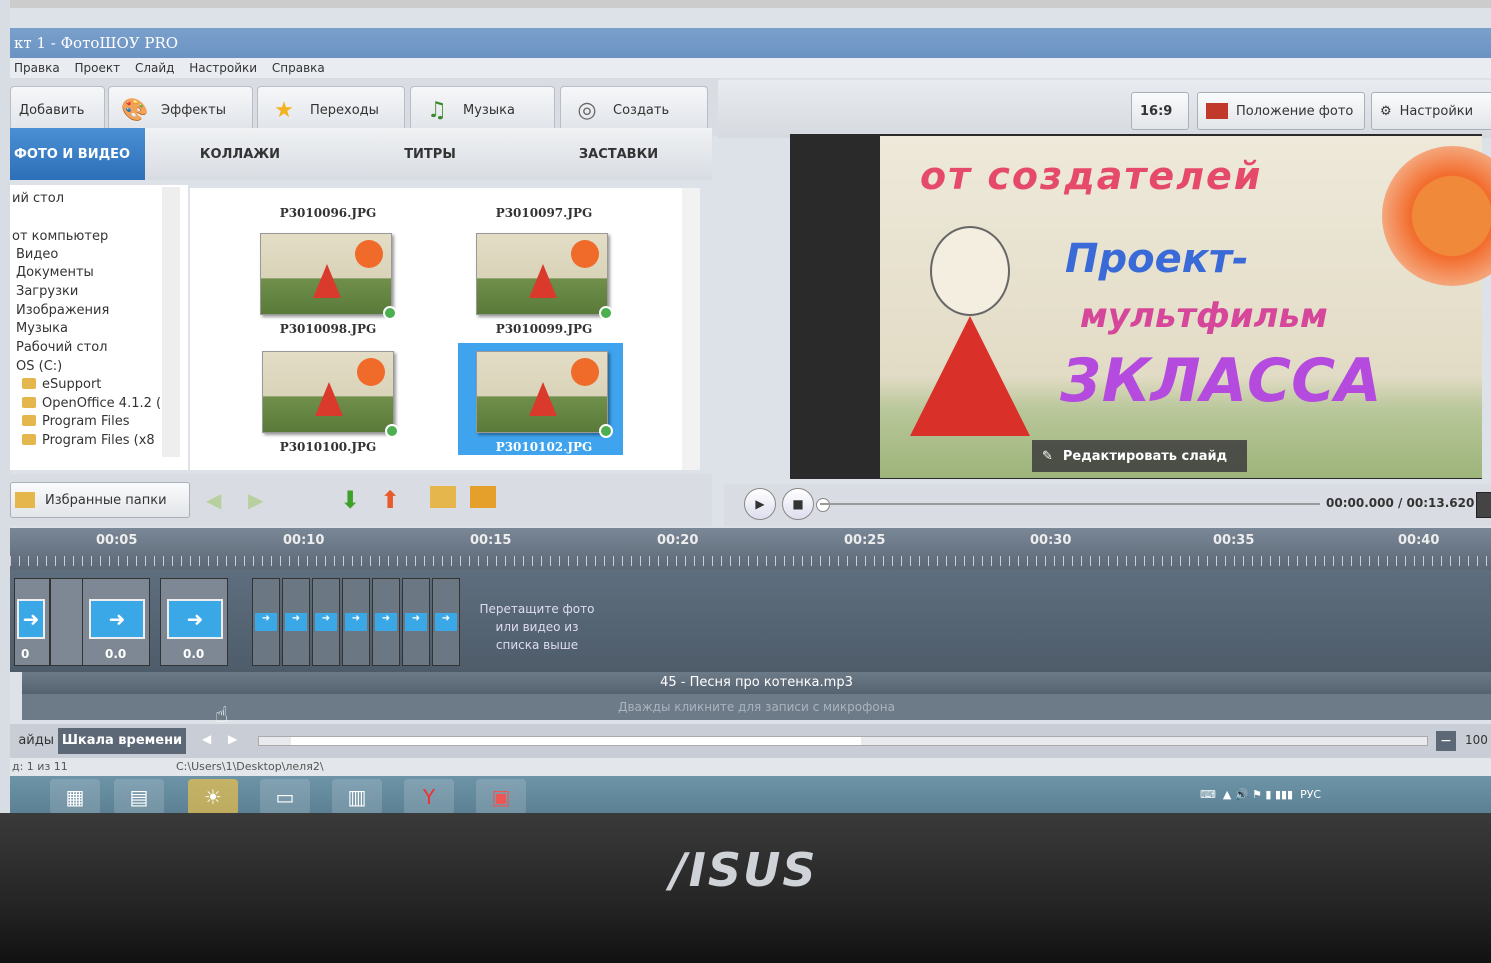  I want to click on ruler-tick-label: 00:35, so click(1234, 540).